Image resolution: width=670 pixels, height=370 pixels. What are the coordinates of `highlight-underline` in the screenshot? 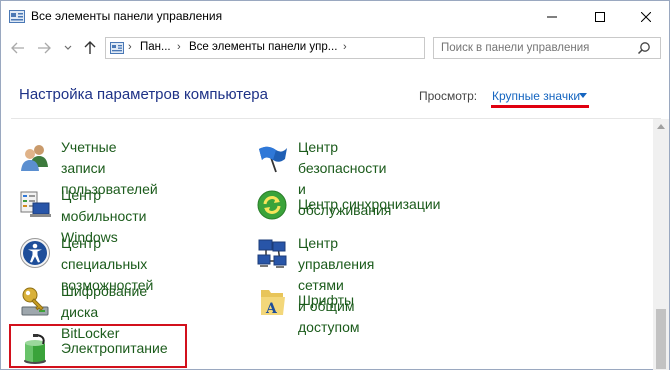 It's located at (540, 106).